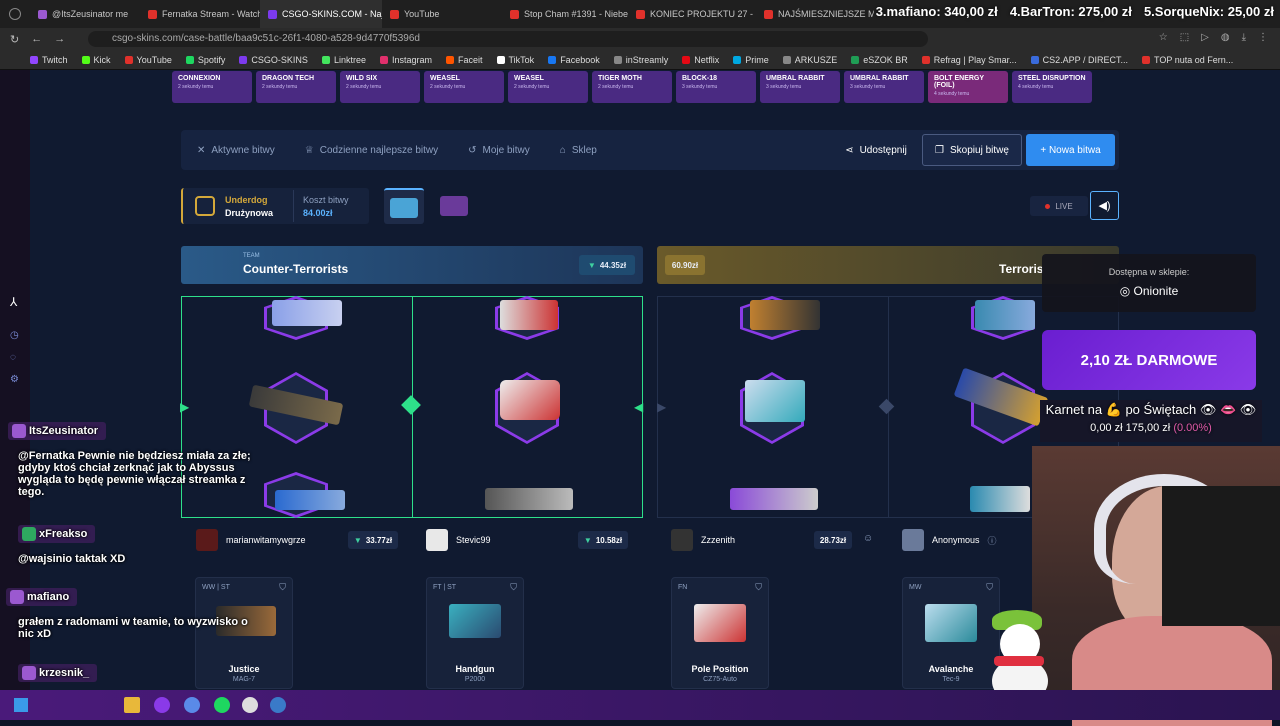  Describe the element at coordinates (1205, 37) in the screenshot. I see `extension-icon: ▷` at that location.